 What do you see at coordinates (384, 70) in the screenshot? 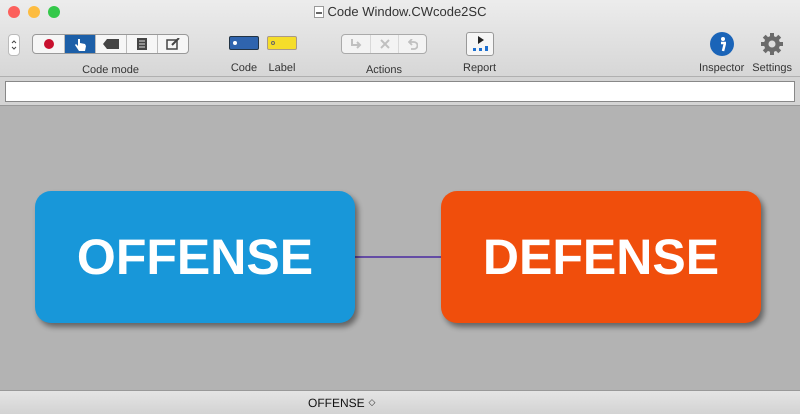
I see `actions-label: Actions` at bounding box center [384, 70].